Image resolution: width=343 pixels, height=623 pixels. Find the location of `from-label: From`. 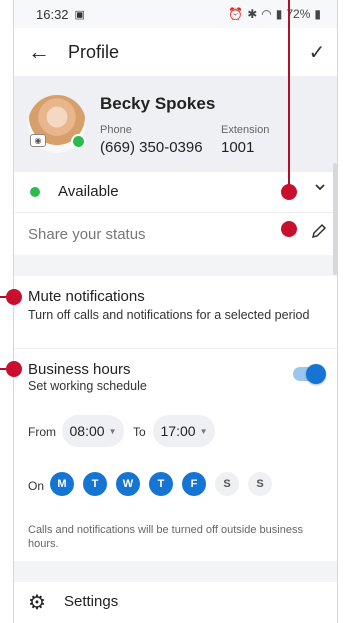

from-label: From is located at coordinates (42, 432).